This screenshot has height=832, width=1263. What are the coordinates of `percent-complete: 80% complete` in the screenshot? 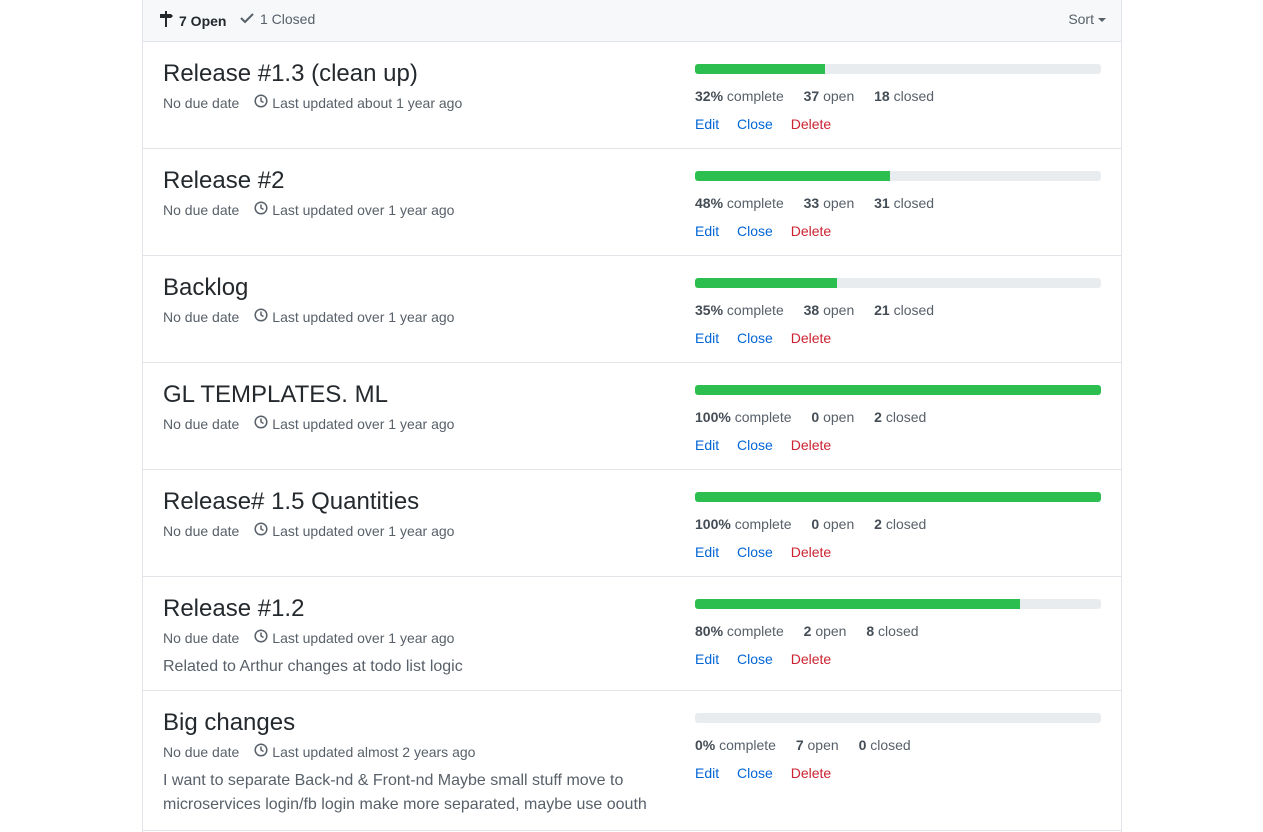 It's located at (739, 631).